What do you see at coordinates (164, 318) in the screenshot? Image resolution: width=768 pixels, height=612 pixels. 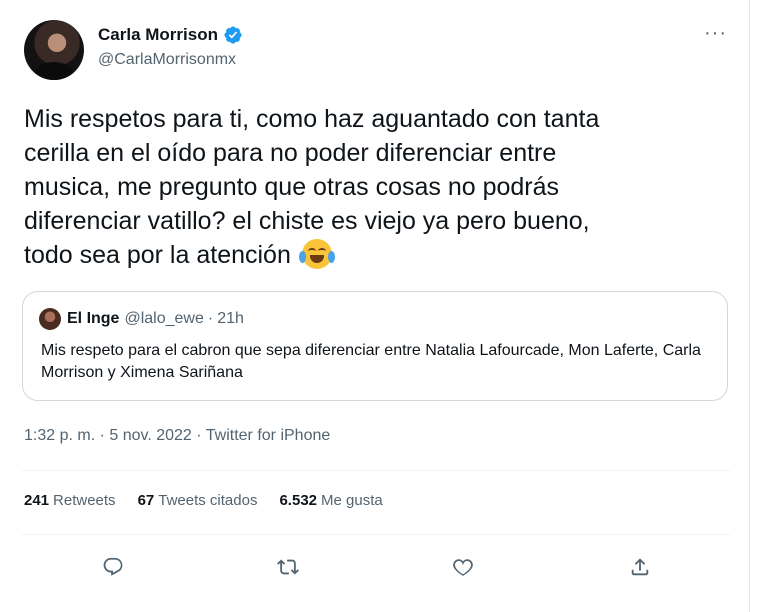 I see `quoted-author-handle: @lalo_ewe` at bounding box center [164, 318].